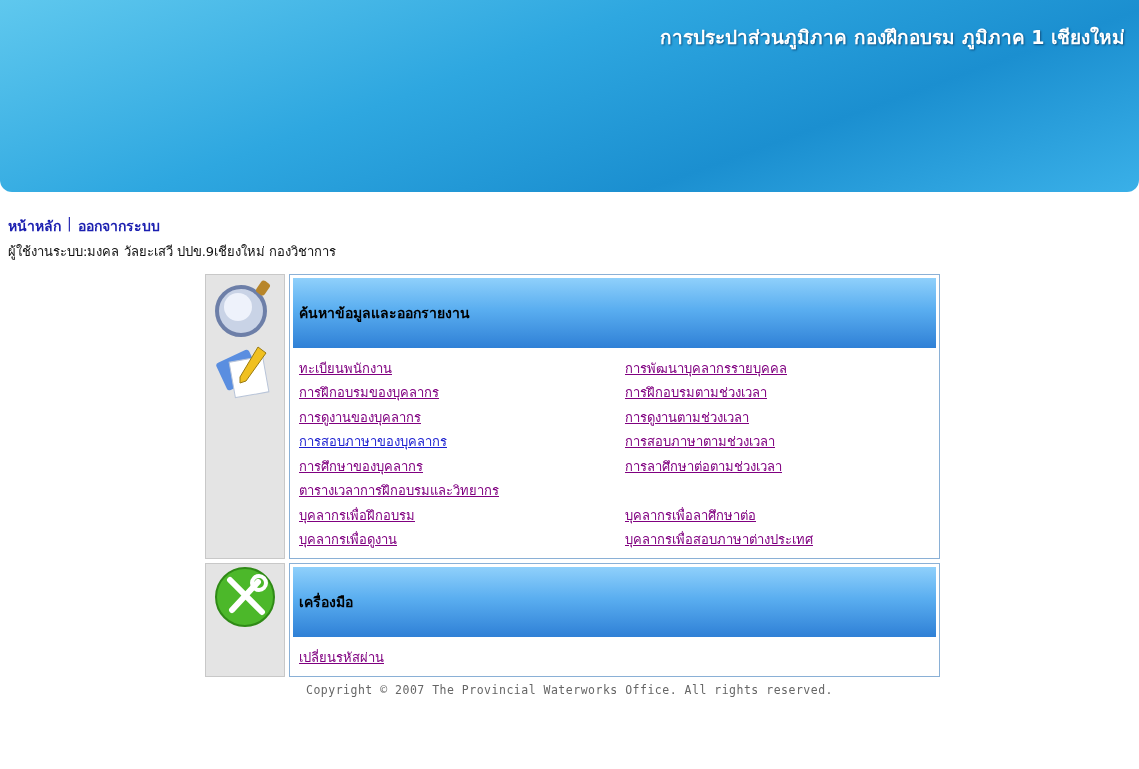 The width and height of the screenshot is (1139, 769). I want to click on menu-link: ตารางเวลาการฝึกอบรมและวิทยากร, so click(399, 491).